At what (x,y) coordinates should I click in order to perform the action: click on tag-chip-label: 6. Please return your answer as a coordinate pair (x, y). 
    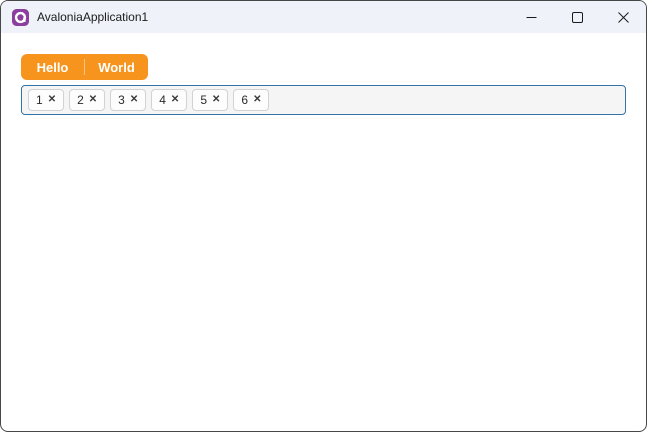
    Looking at the image, I should click on (245, 100).